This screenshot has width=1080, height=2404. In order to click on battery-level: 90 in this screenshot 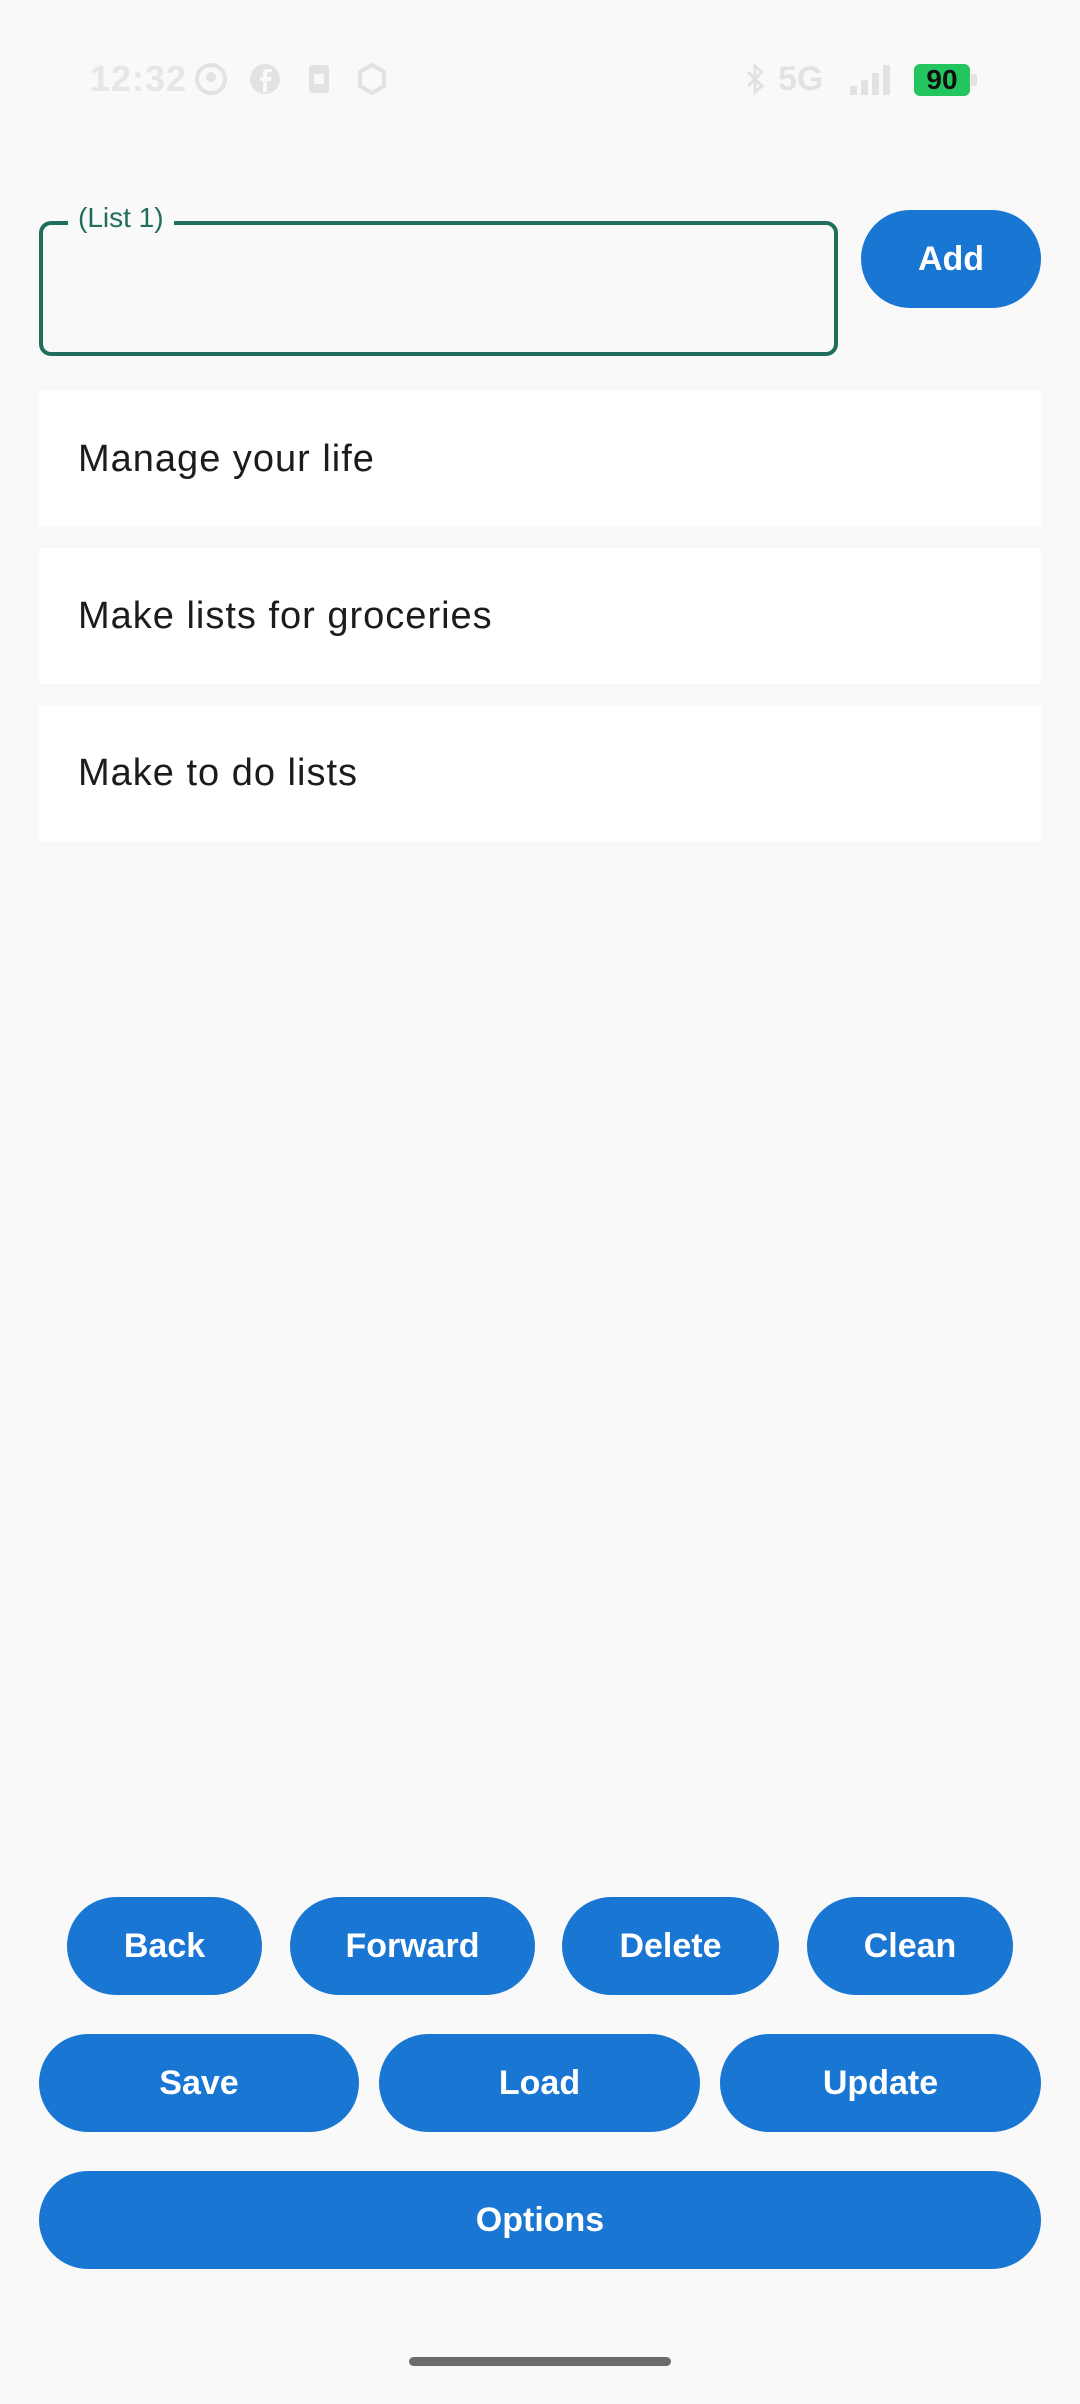, I will do `click(942, 79)`.